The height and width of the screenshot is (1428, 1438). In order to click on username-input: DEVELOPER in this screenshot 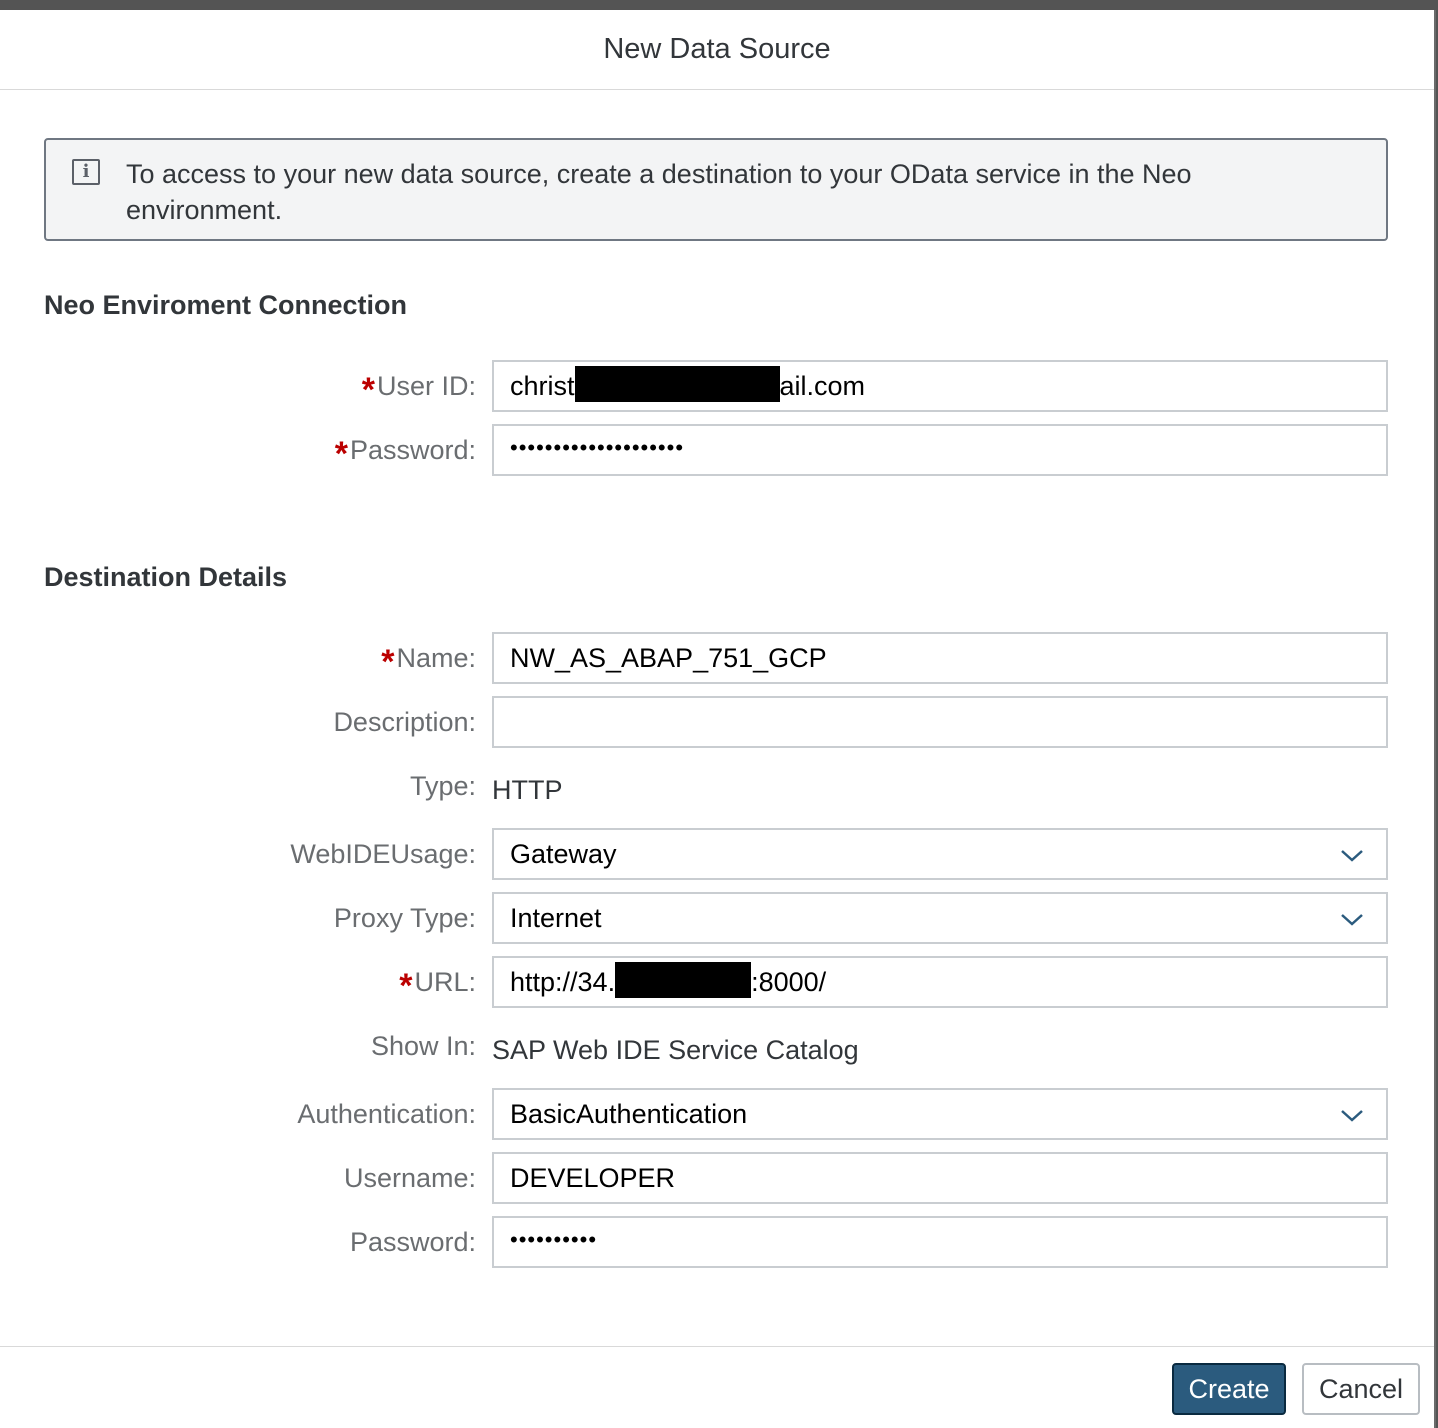, I will do `click(940, 1178)`.